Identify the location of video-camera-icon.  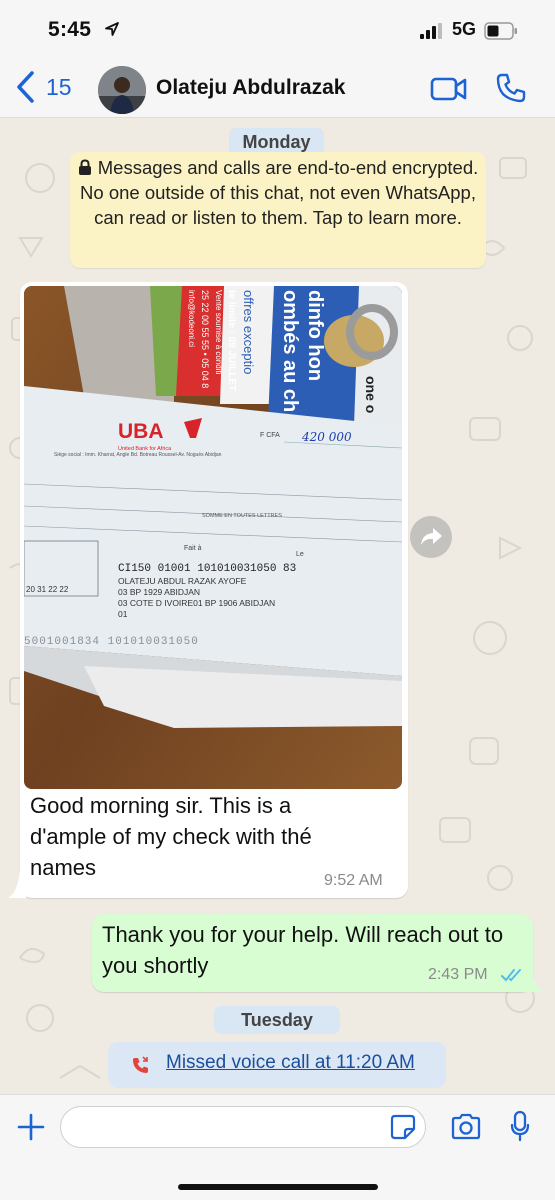
(449, 89).